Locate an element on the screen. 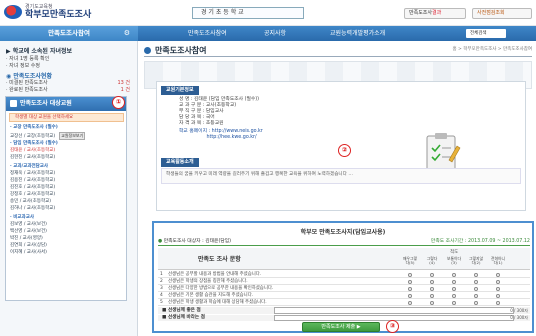 Image resolution: width=536 pixels, height=336 pixels. teacher-item: 강정호 / 교사(초등학교) is located at coordinates (32, 195).